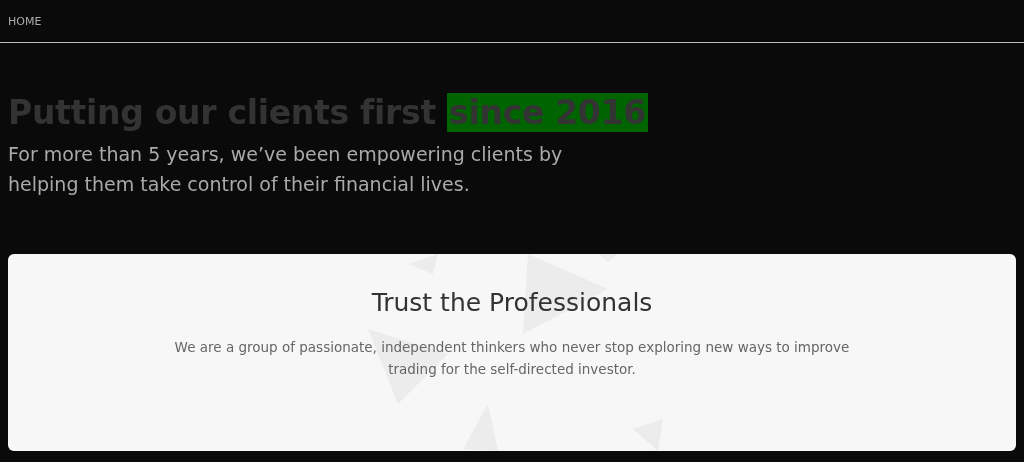  What do you see at coordinates (512, 358) in the screenshot?
I see `card-text: We are a group of passionate, independent thinkers who never stop exploring new ways to improve trading for the self-directed investor.` at bounding box center [512, 358].